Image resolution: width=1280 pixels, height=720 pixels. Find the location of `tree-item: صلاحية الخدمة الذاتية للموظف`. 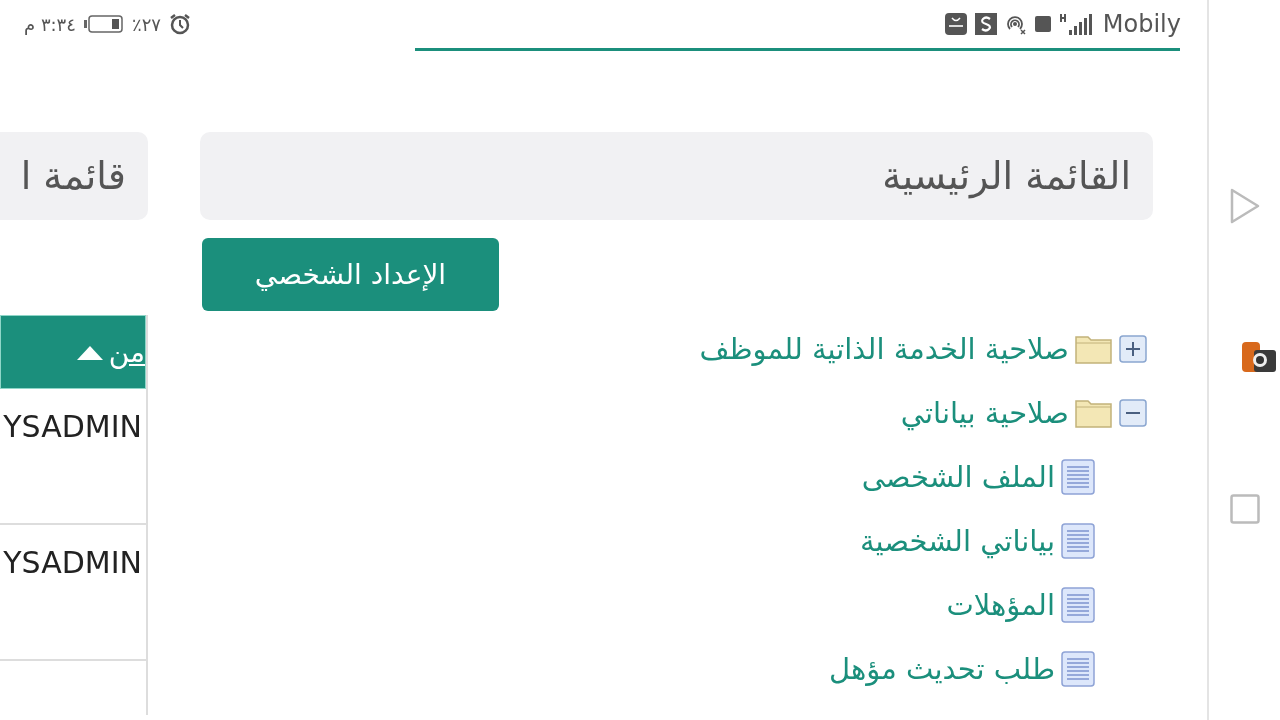

tree-item: صلاحية الخدمة الذاتية للموظف is located at coordinates (884, 349).